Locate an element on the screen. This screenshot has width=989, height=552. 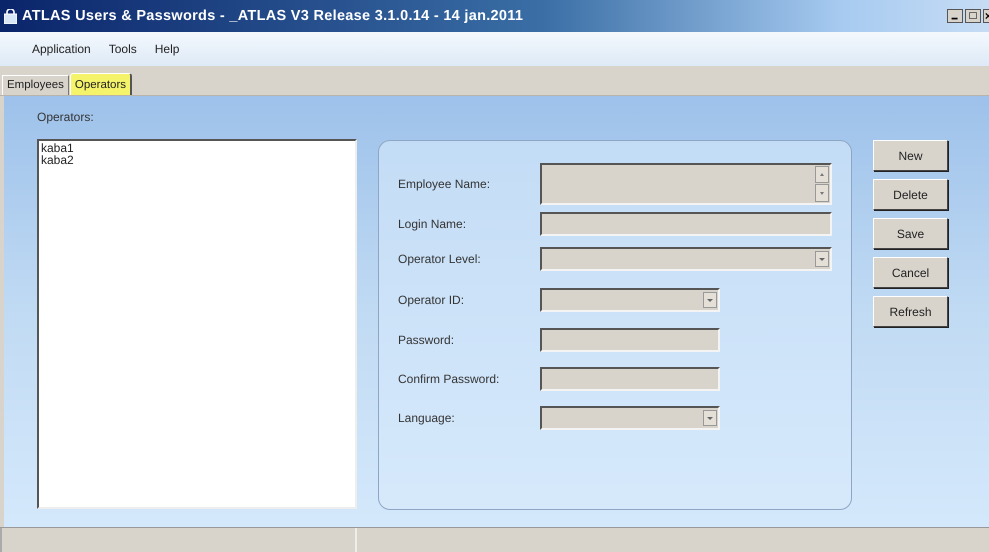
field-label: Login Name: is located at coordinates (433, 223).